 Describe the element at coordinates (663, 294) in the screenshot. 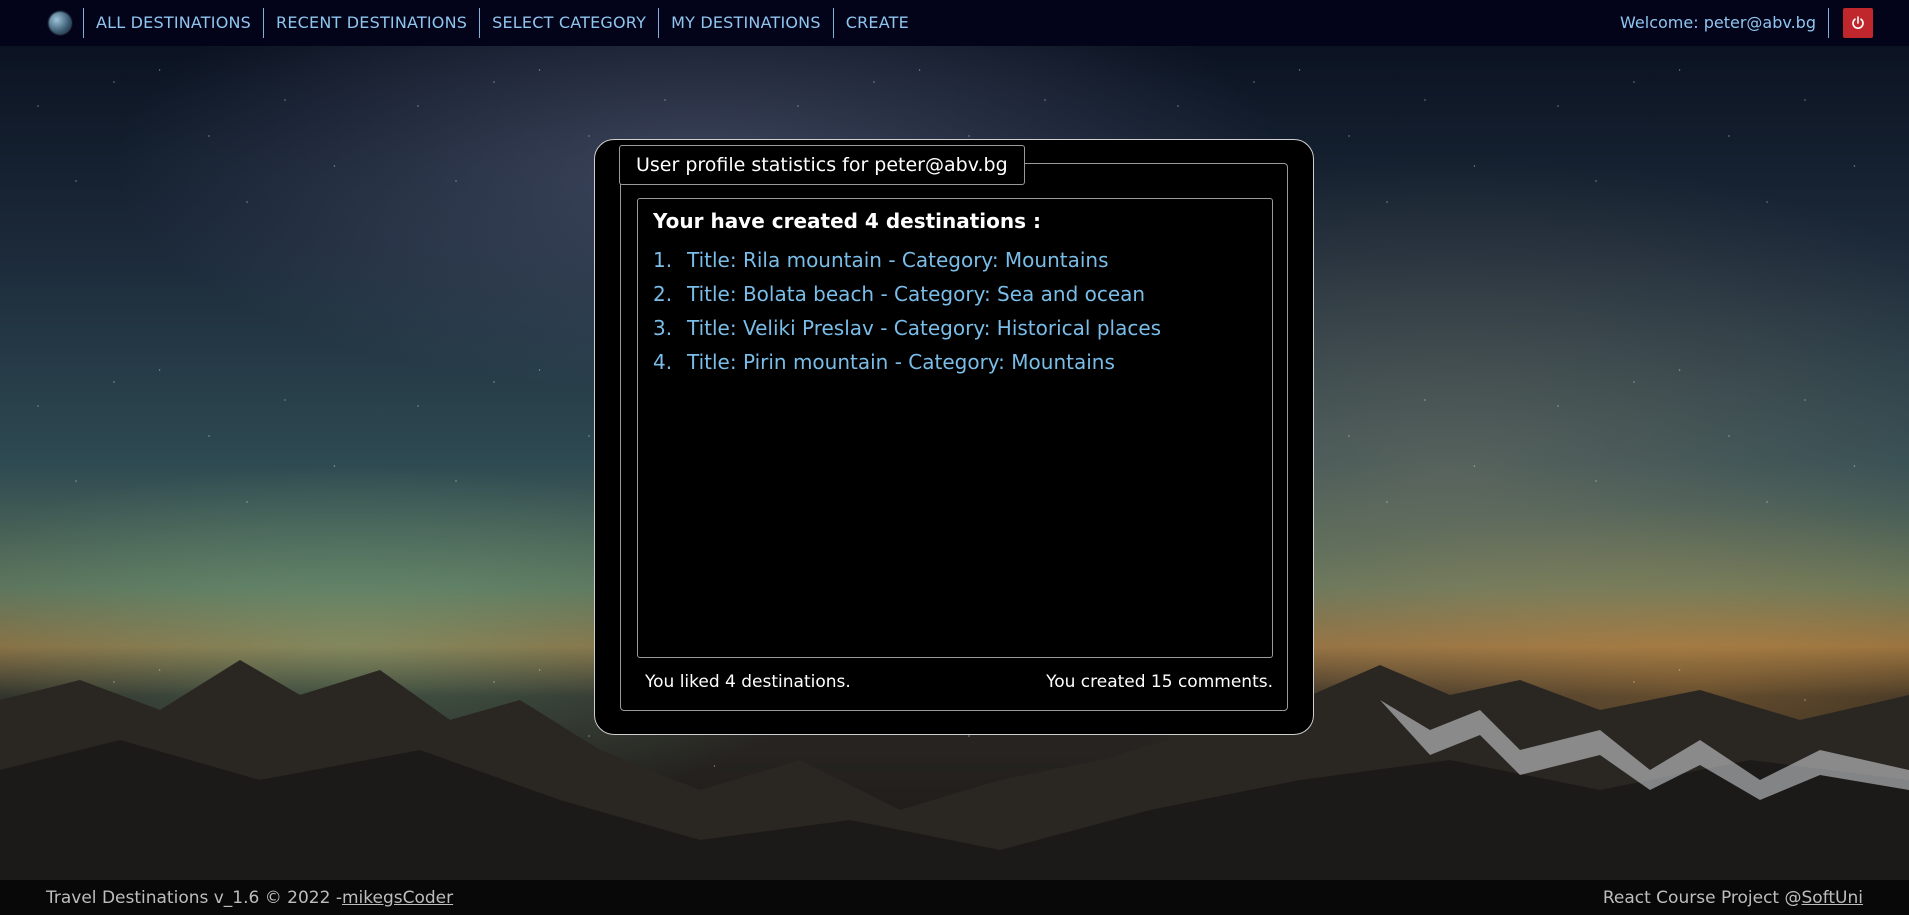

I see `list-number: 2.` at that location.